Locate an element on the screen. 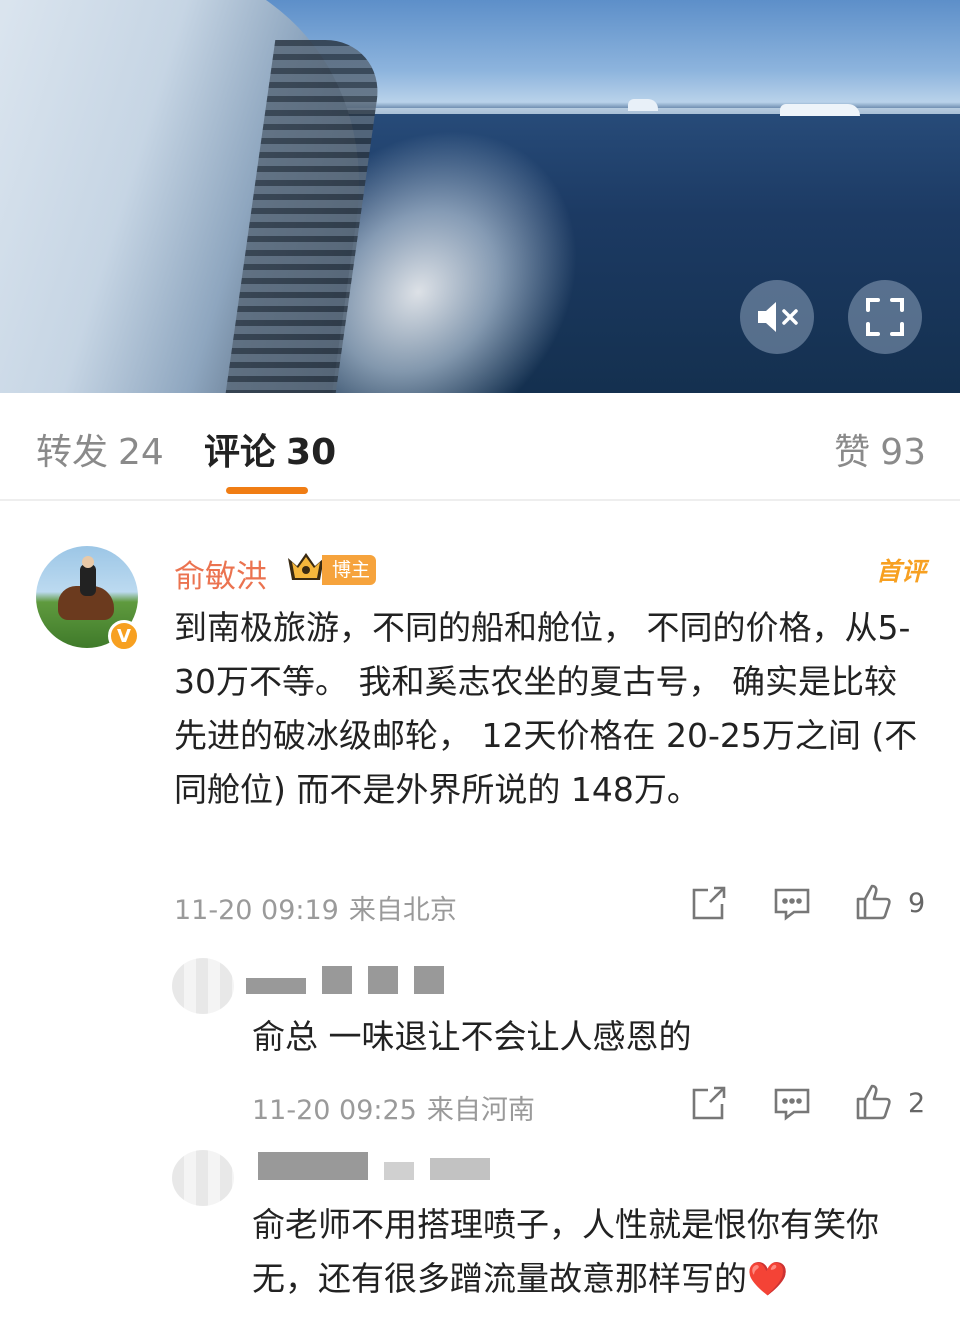 This screenshot has height=1336, width=960. reply-time: 11-20 09:25 is located at coordinates (334, 1110).